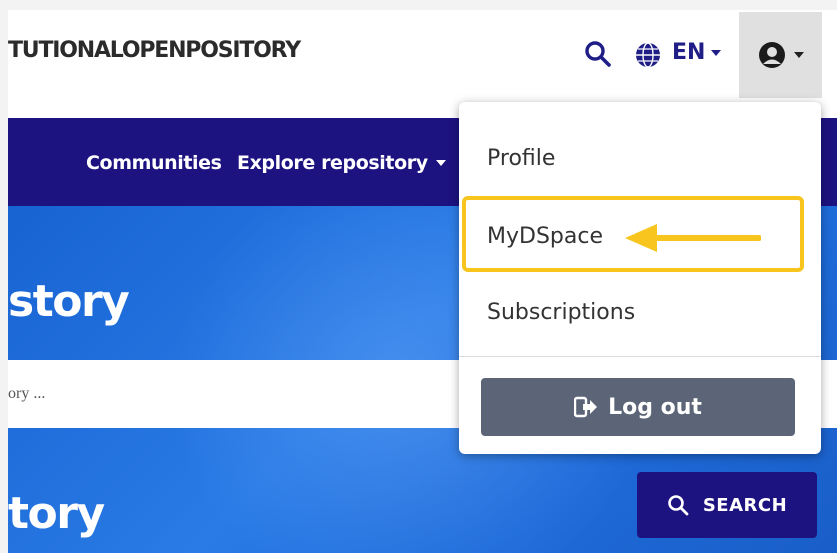 The height and width of the screenshot is (553, 837). Describe the element at coordinates (640, 356) in the screenshot. I see `menu-divider` at that location.